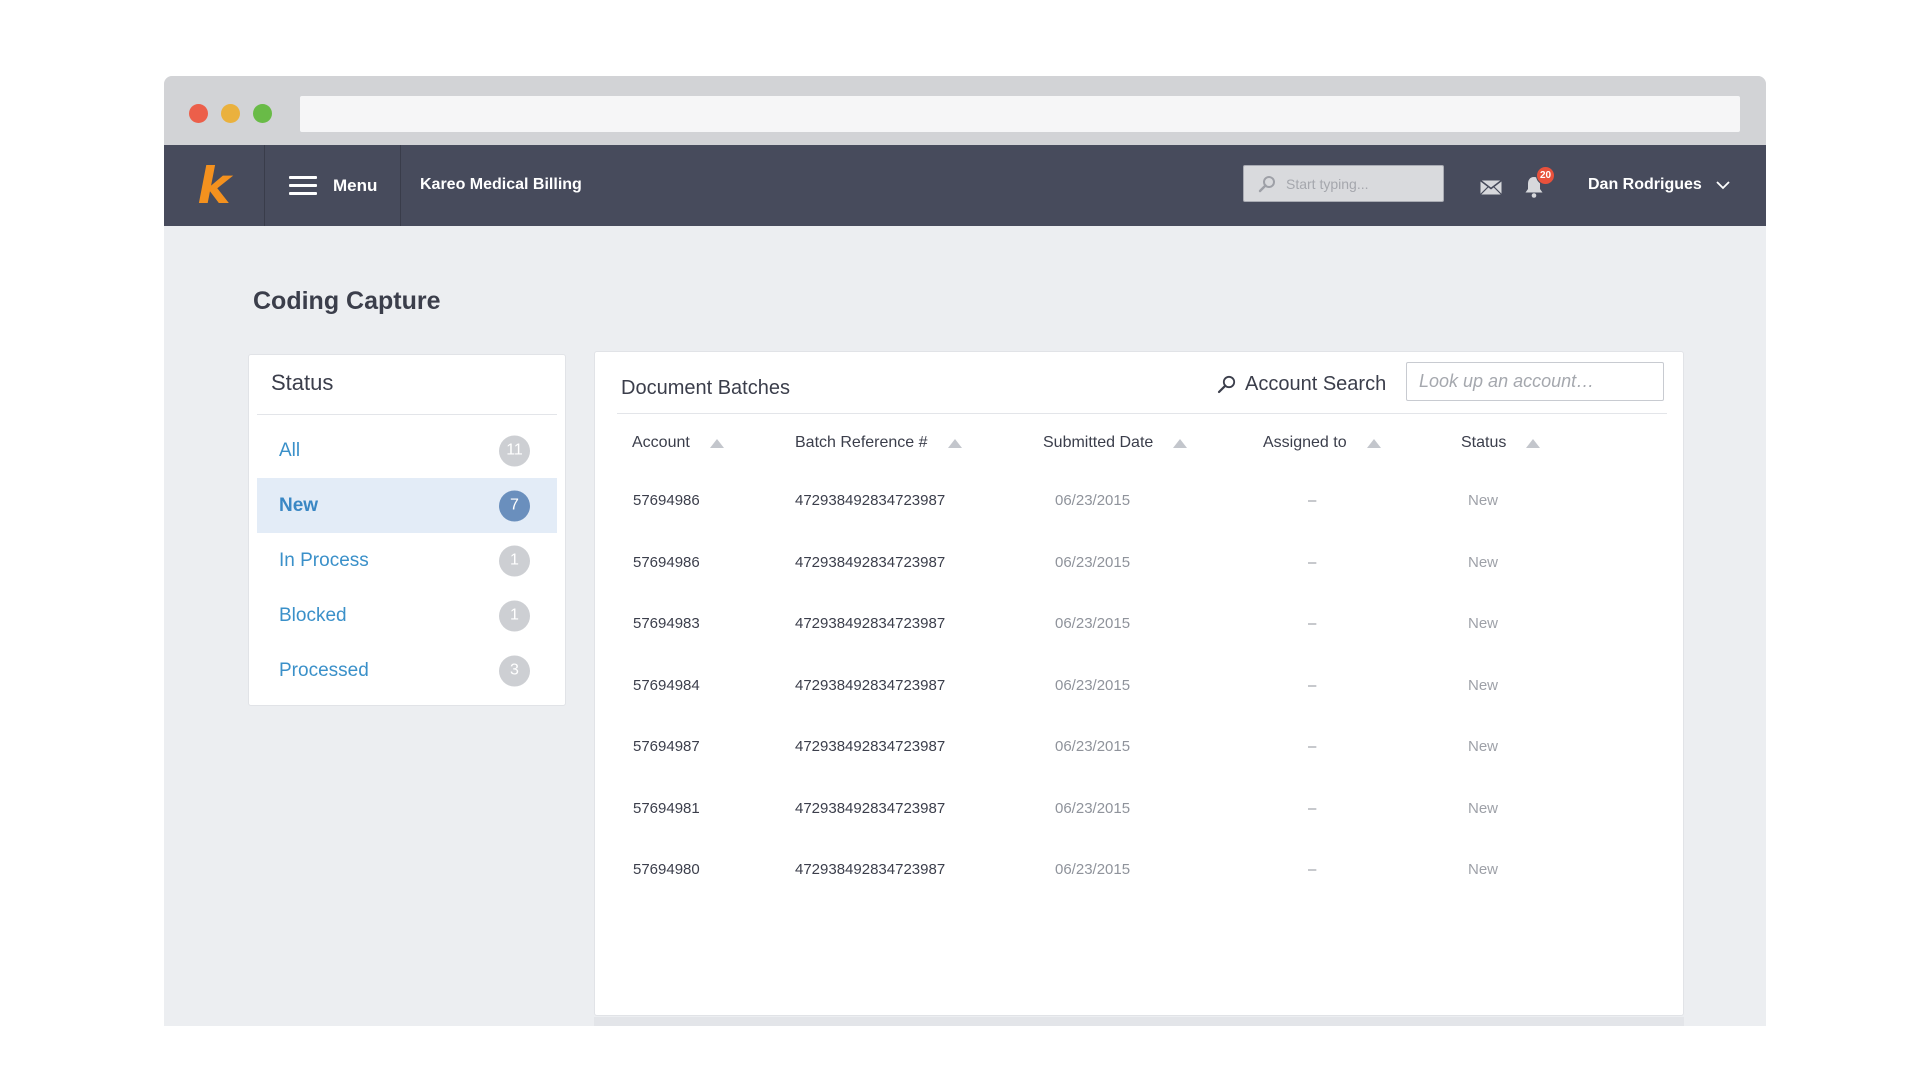  What do you see at coordinates (666, 623) in the screenshot?
I see `account-cell: 57694983` at bounding box center [666, 623].